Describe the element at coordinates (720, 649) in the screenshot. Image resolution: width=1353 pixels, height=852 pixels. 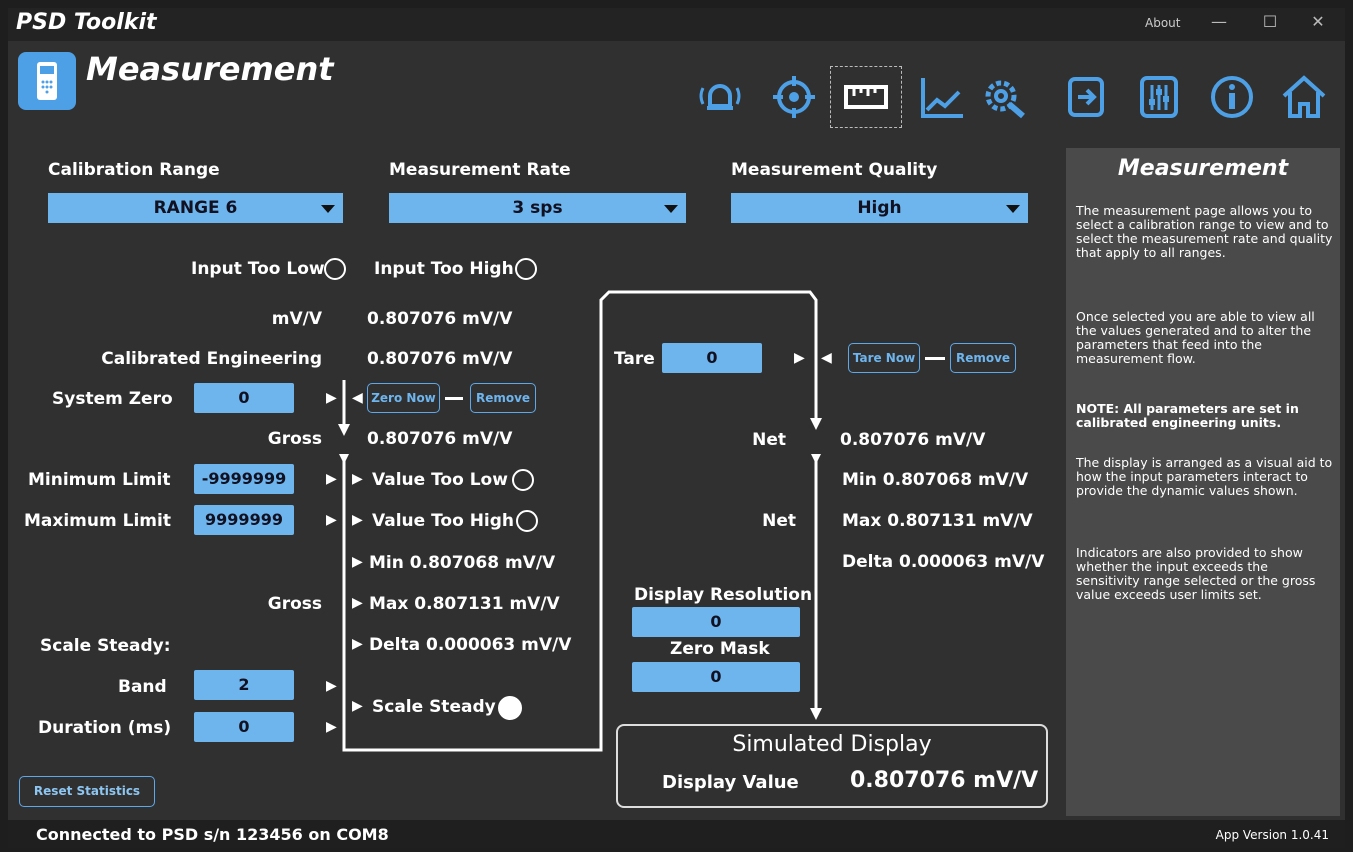
I see `zero-mask-label: Zero Mask` at that location.